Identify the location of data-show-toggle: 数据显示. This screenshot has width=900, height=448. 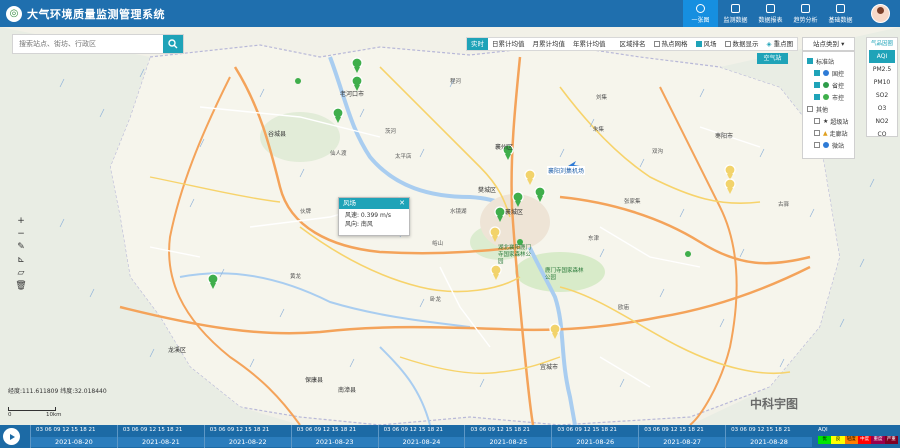
(742, 44).